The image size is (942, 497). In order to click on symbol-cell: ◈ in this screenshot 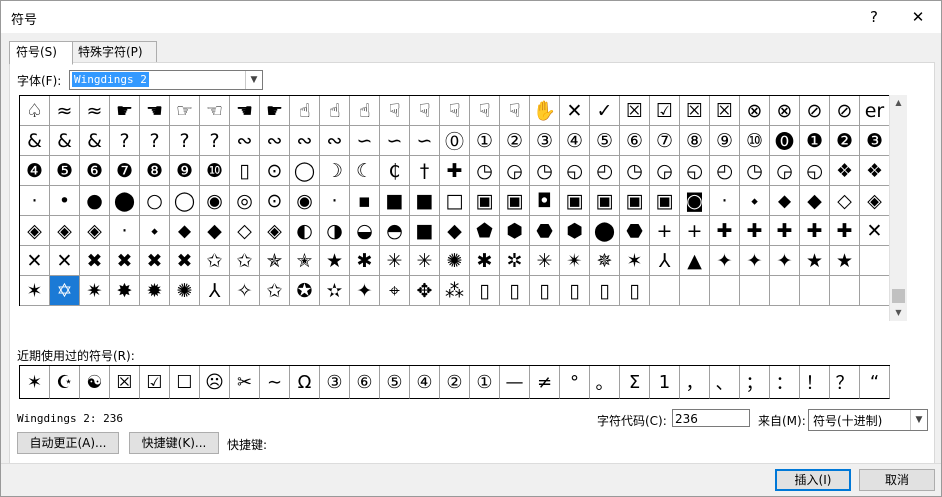, I will do `click(35, 231)`.